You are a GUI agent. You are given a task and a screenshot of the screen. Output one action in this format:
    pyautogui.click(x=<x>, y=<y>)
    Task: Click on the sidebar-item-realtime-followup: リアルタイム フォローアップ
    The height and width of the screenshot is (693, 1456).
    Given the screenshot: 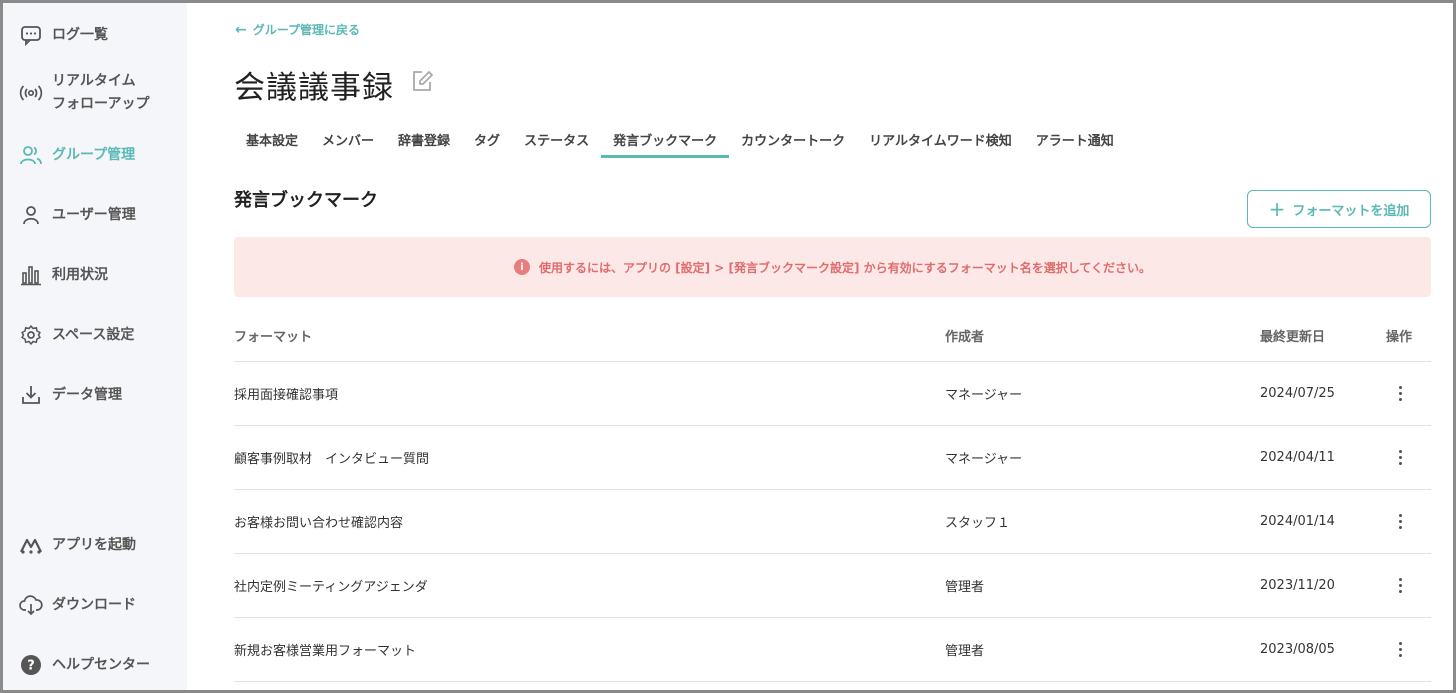 What is the action you would take?
    pyautogui.click(x=83, y=93)
    